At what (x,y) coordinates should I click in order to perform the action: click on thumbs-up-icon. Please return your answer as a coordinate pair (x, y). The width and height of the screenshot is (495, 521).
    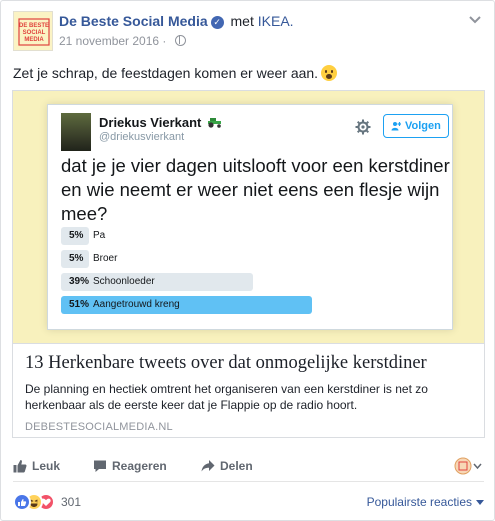
    Looking at the image, I should click on (20, 466).